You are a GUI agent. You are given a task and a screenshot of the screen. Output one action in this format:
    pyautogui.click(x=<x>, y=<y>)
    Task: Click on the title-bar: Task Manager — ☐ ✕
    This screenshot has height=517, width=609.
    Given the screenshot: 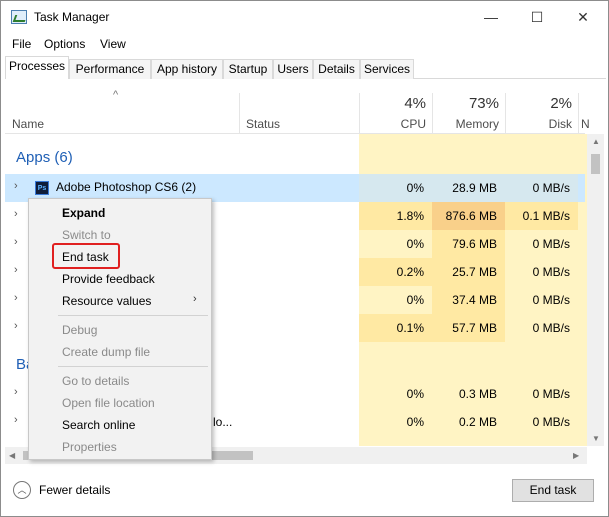 What is the action you would take?
    pyautogui.click(x=304, y=17)
    